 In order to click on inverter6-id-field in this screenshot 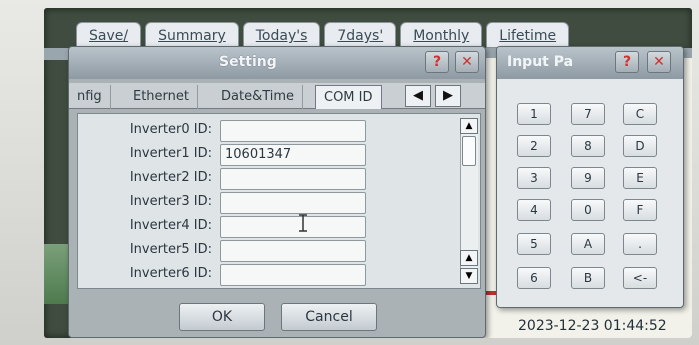, I will do `click(293, 275)`.